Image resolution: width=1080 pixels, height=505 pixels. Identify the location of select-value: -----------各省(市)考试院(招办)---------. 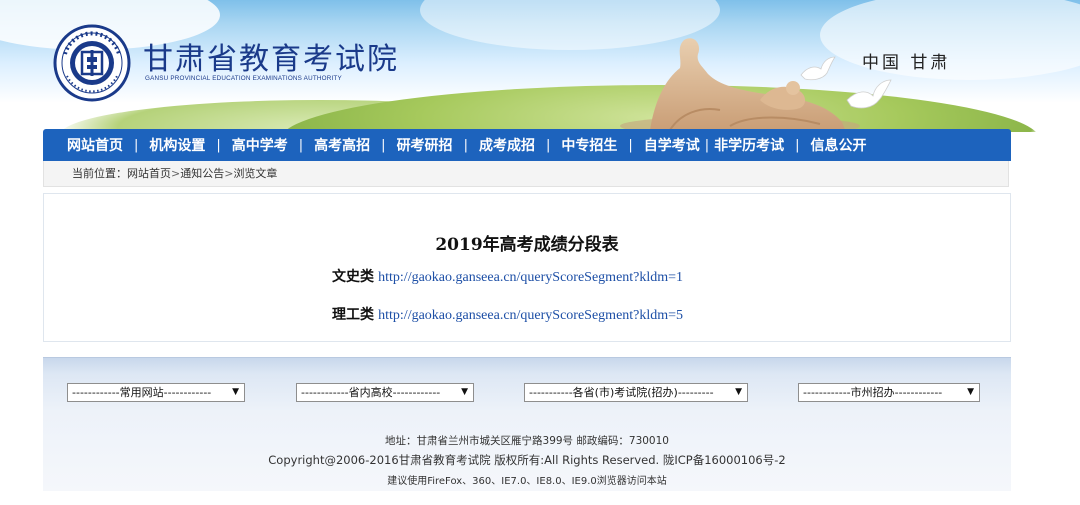
(621, 392).